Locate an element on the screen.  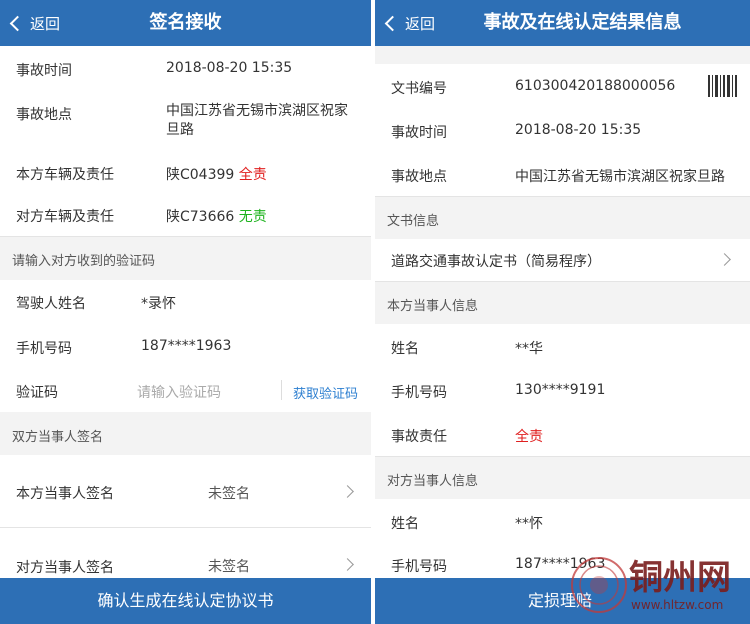
other-name-label: 姓名 is located at coordinates (405, 524).